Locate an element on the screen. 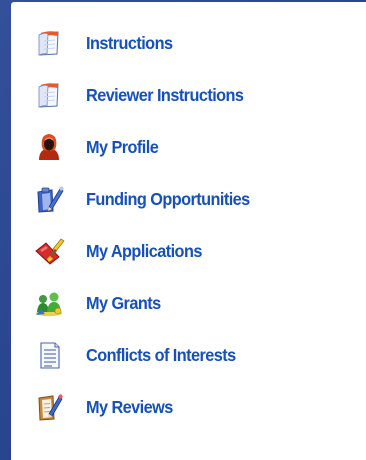 This screenshot has height=460, width=366. menu-item-my-reviews: My Reviews is located at coordinates (147, 407).